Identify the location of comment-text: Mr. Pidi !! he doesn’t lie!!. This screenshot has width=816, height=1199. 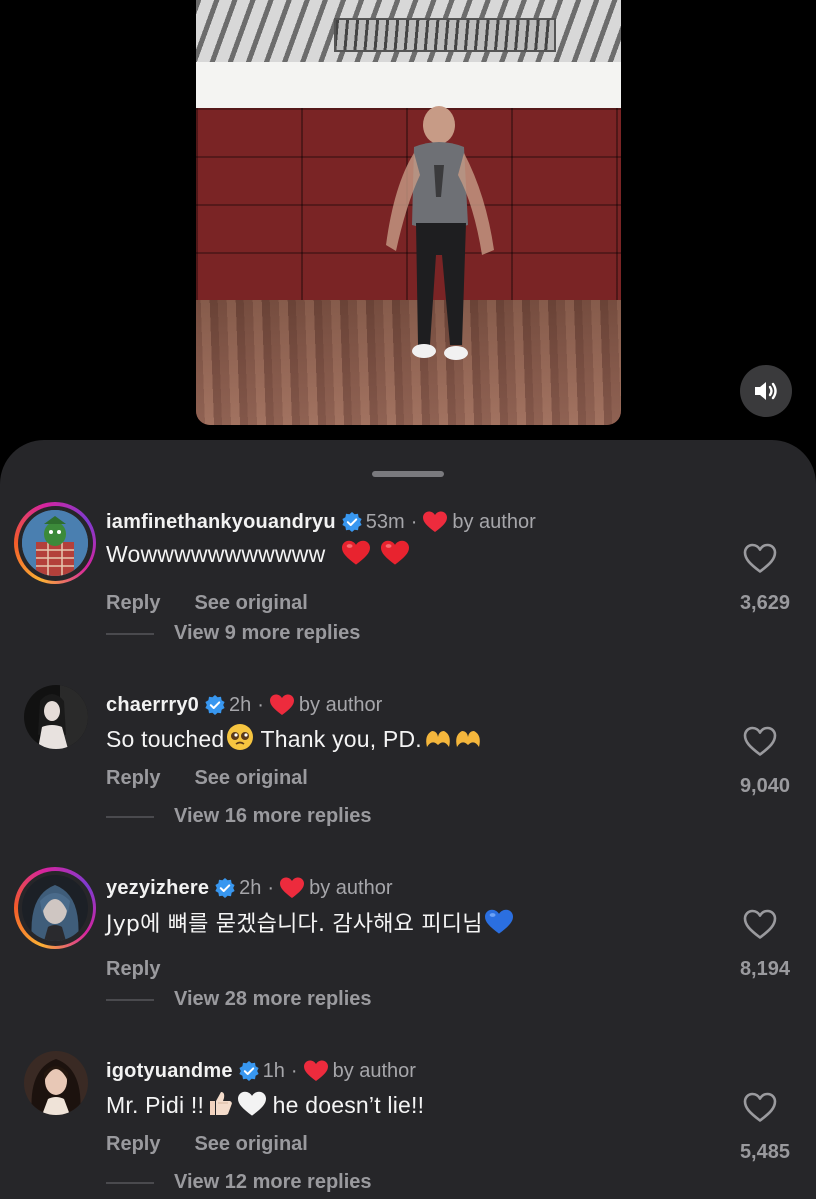
(265, 1106).